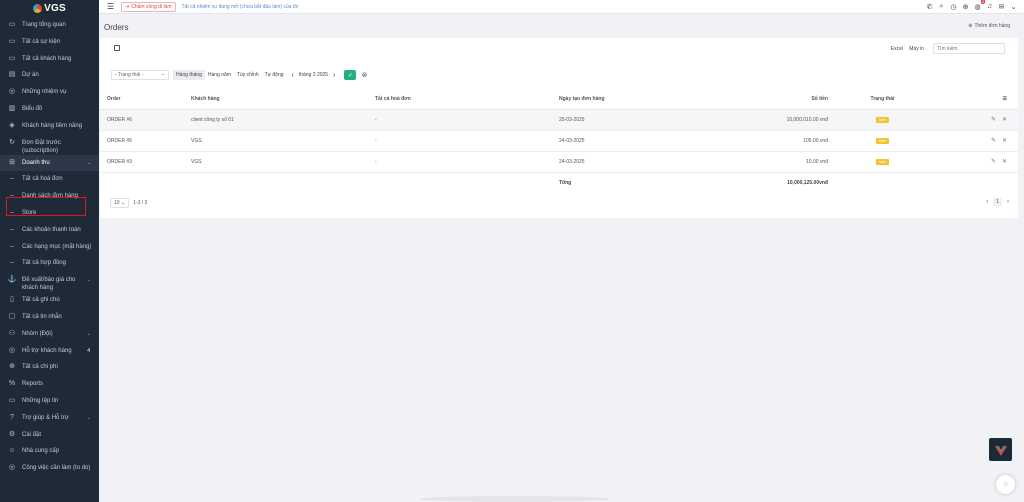 The image size is (1024, 502). Describe the element at coordinates (49, 367) in the screenshot. I see `sidebar-item-20: ⊕ Tất cả chi phí` at that location.